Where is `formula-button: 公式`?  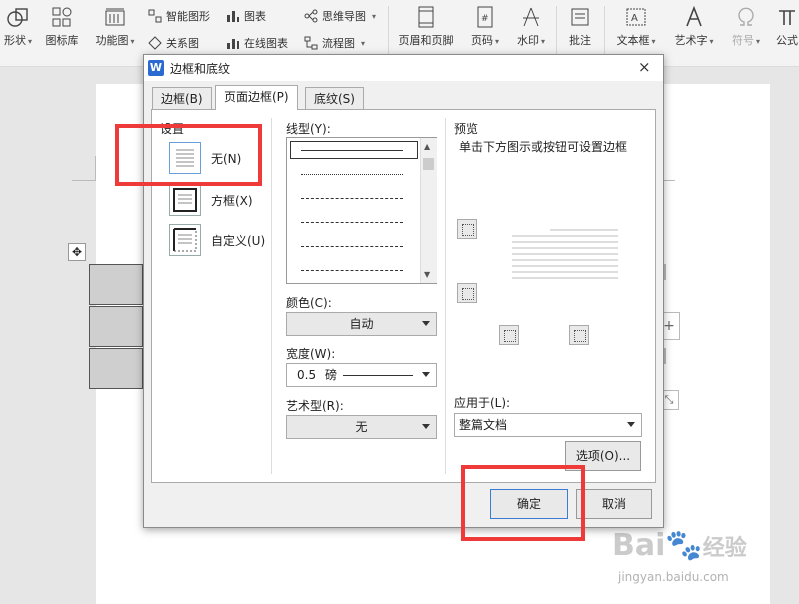
formula-button: 公式 is located at coordinates (785, 27).